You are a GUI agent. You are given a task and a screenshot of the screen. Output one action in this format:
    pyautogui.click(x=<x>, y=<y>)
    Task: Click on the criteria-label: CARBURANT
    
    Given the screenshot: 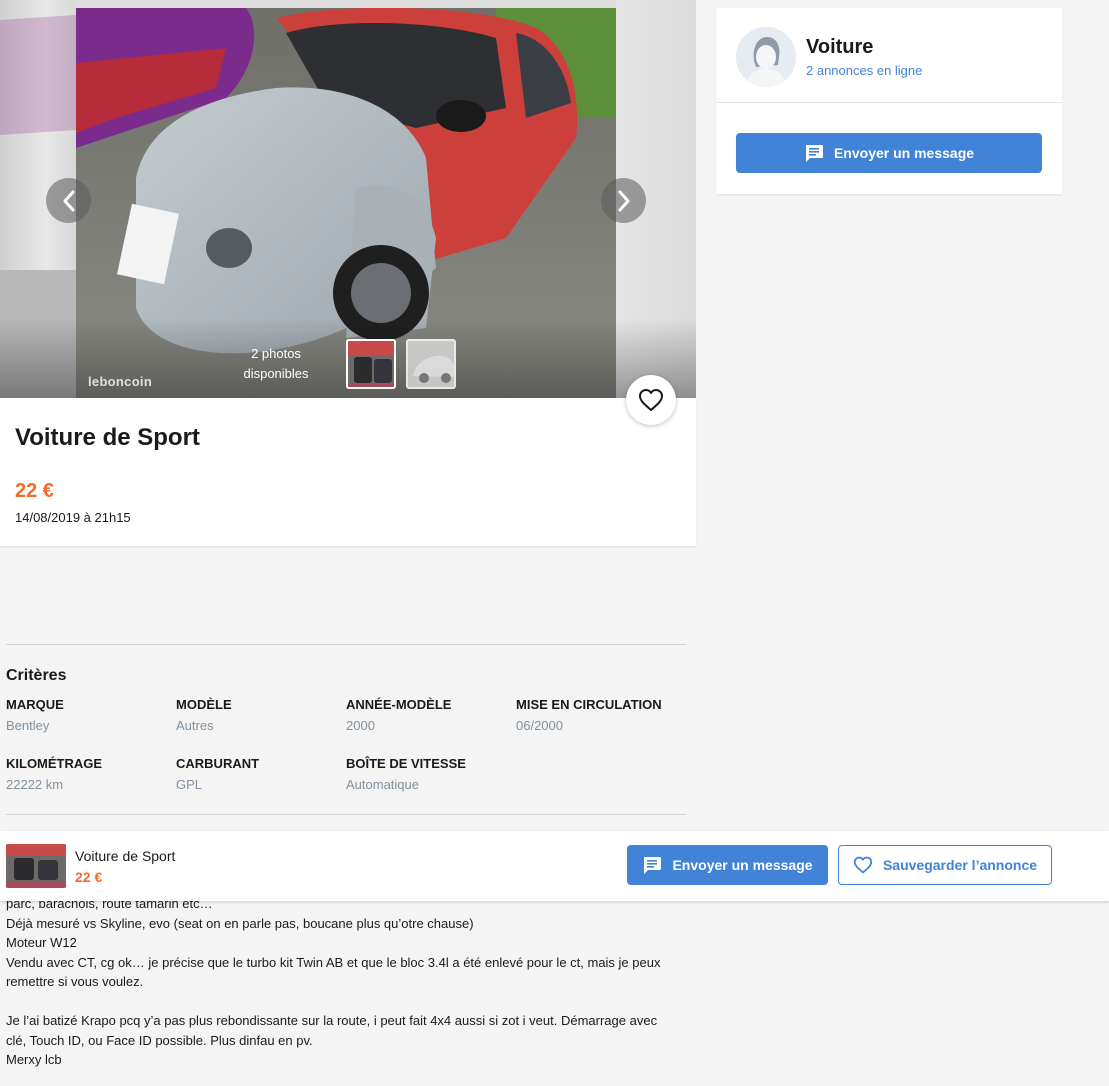 What is the action you would take?
    pyautogui.click(x=218, y=763)
    